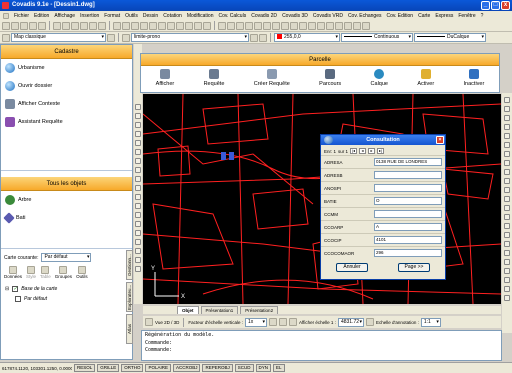 The image size is (512, 373). What do you see at coordinates (485, 5) in the screenshot?
I see `minimize-button: _` at bounding box center [485, 5].